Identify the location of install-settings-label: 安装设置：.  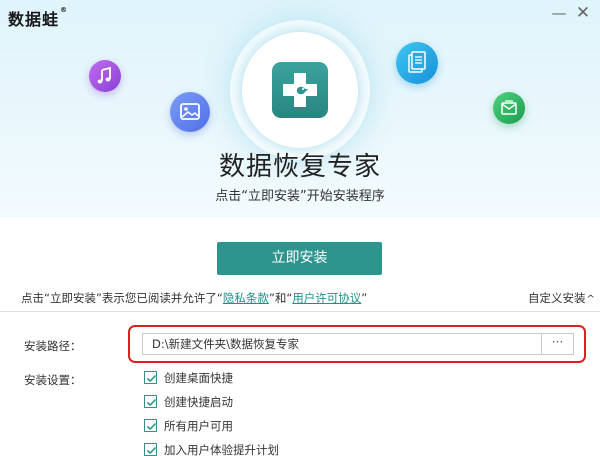
(53, 380).